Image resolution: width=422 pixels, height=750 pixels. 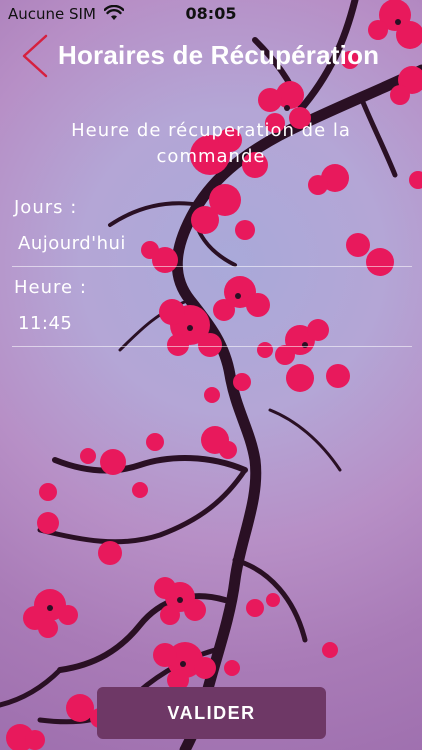 I want to click on hour-value: 11:45, so click(x=45, y=323).